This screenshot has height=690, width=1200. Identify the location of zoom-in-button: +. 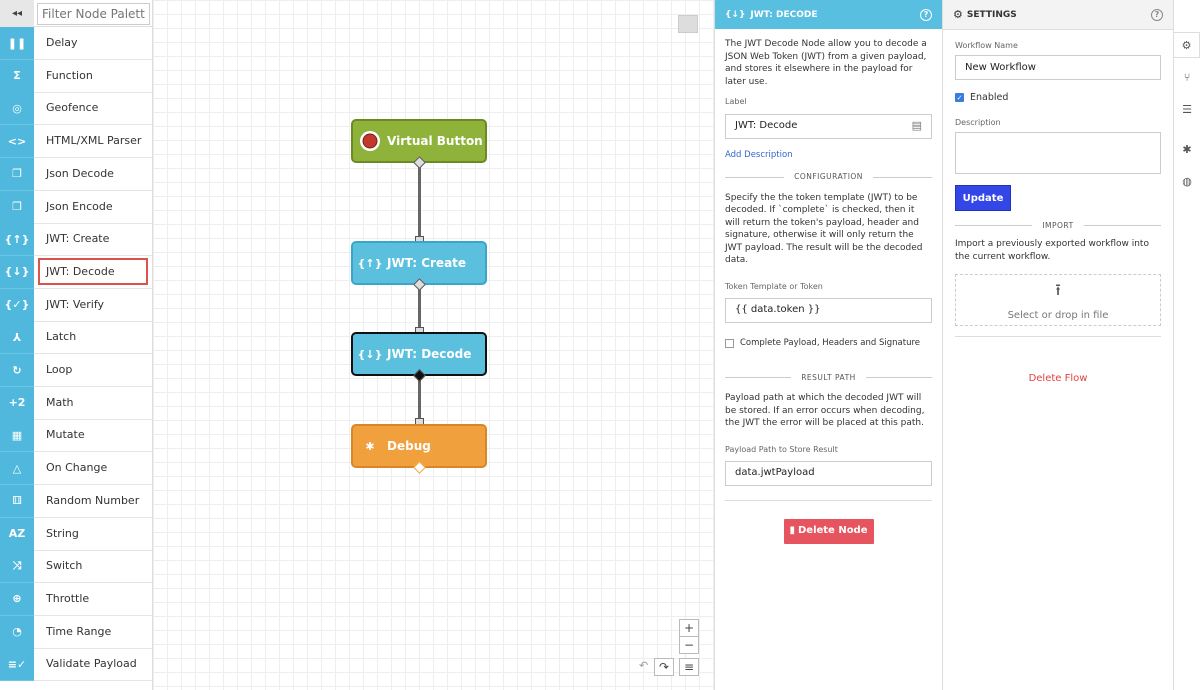
(689, 628).